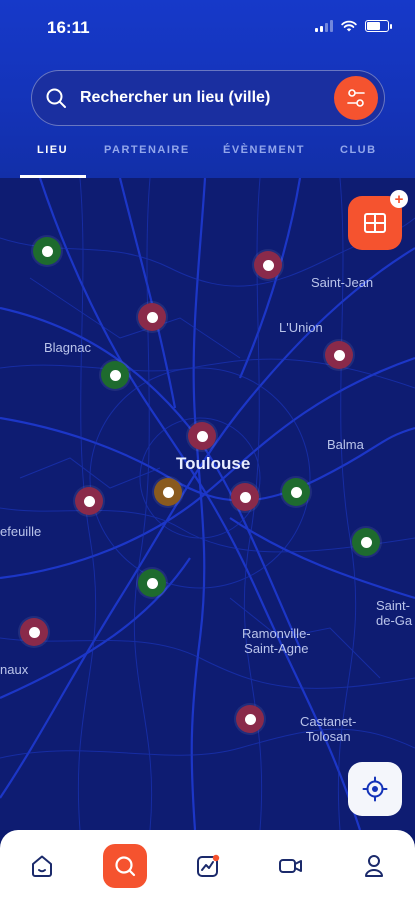 The image size is (415, 900). Describe the element at coordinates (342, 282) in the screenshot. I see `map-label-saint-jean: Saint-Jean` at that location.